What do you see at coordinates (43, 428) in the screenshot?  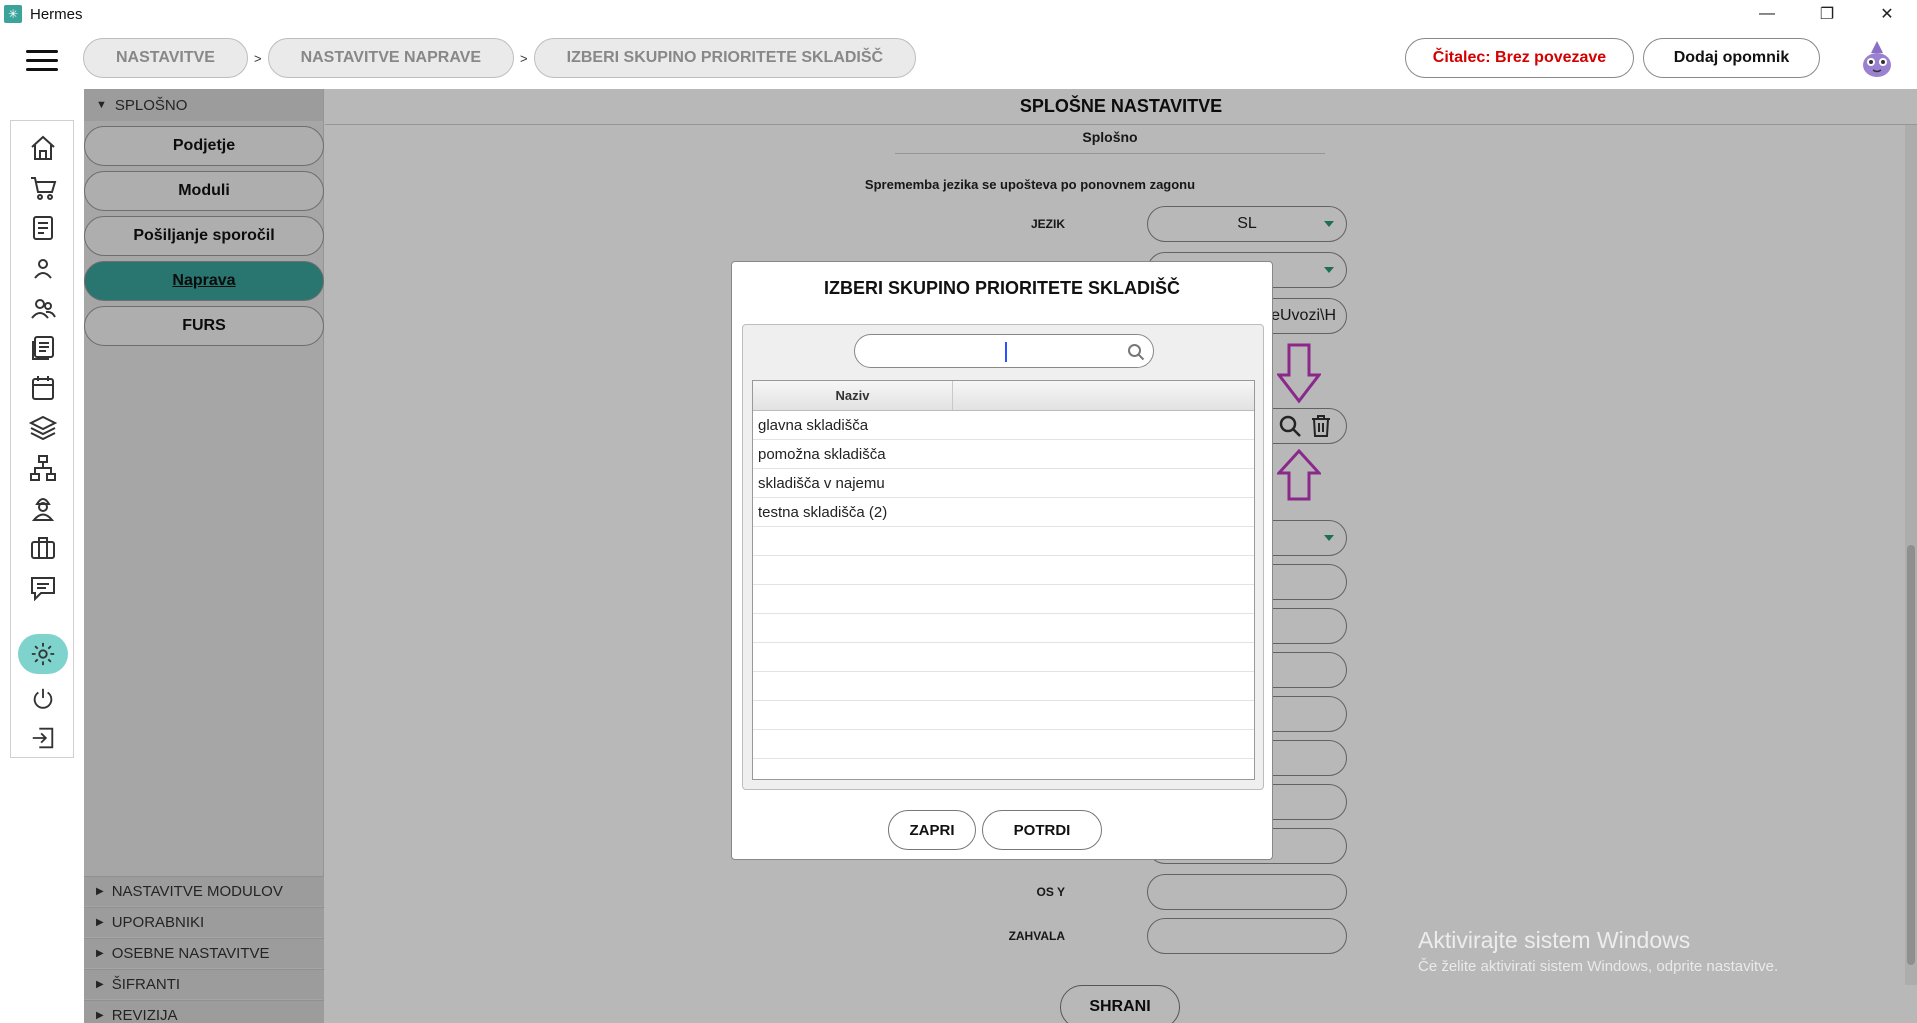 I see `layers-icon` at bounding box center [43, 428].